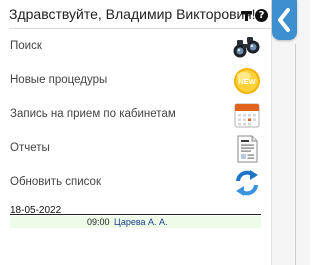  I want to click on appointment-row: 09:00 Царева А. А., so click(135, 222).